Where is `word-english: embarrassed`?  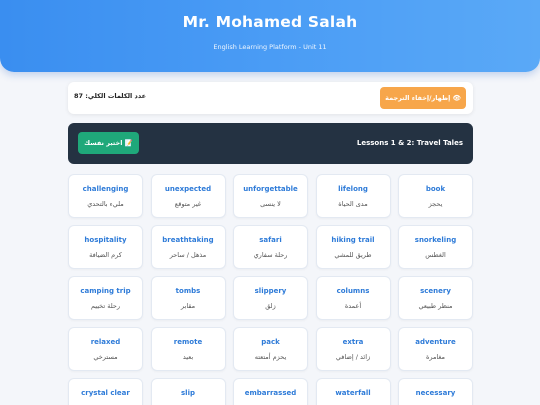
word-english: embarrassed is located at coordinates (270, 393).